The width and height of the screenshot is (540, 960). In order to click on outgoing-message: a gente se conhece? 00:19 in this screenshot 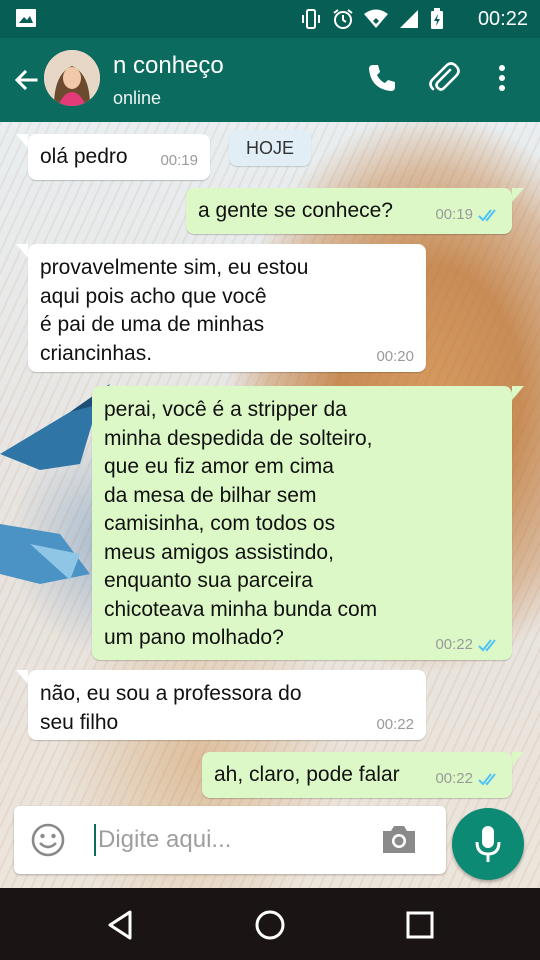, I will do `click(349, 211)`.